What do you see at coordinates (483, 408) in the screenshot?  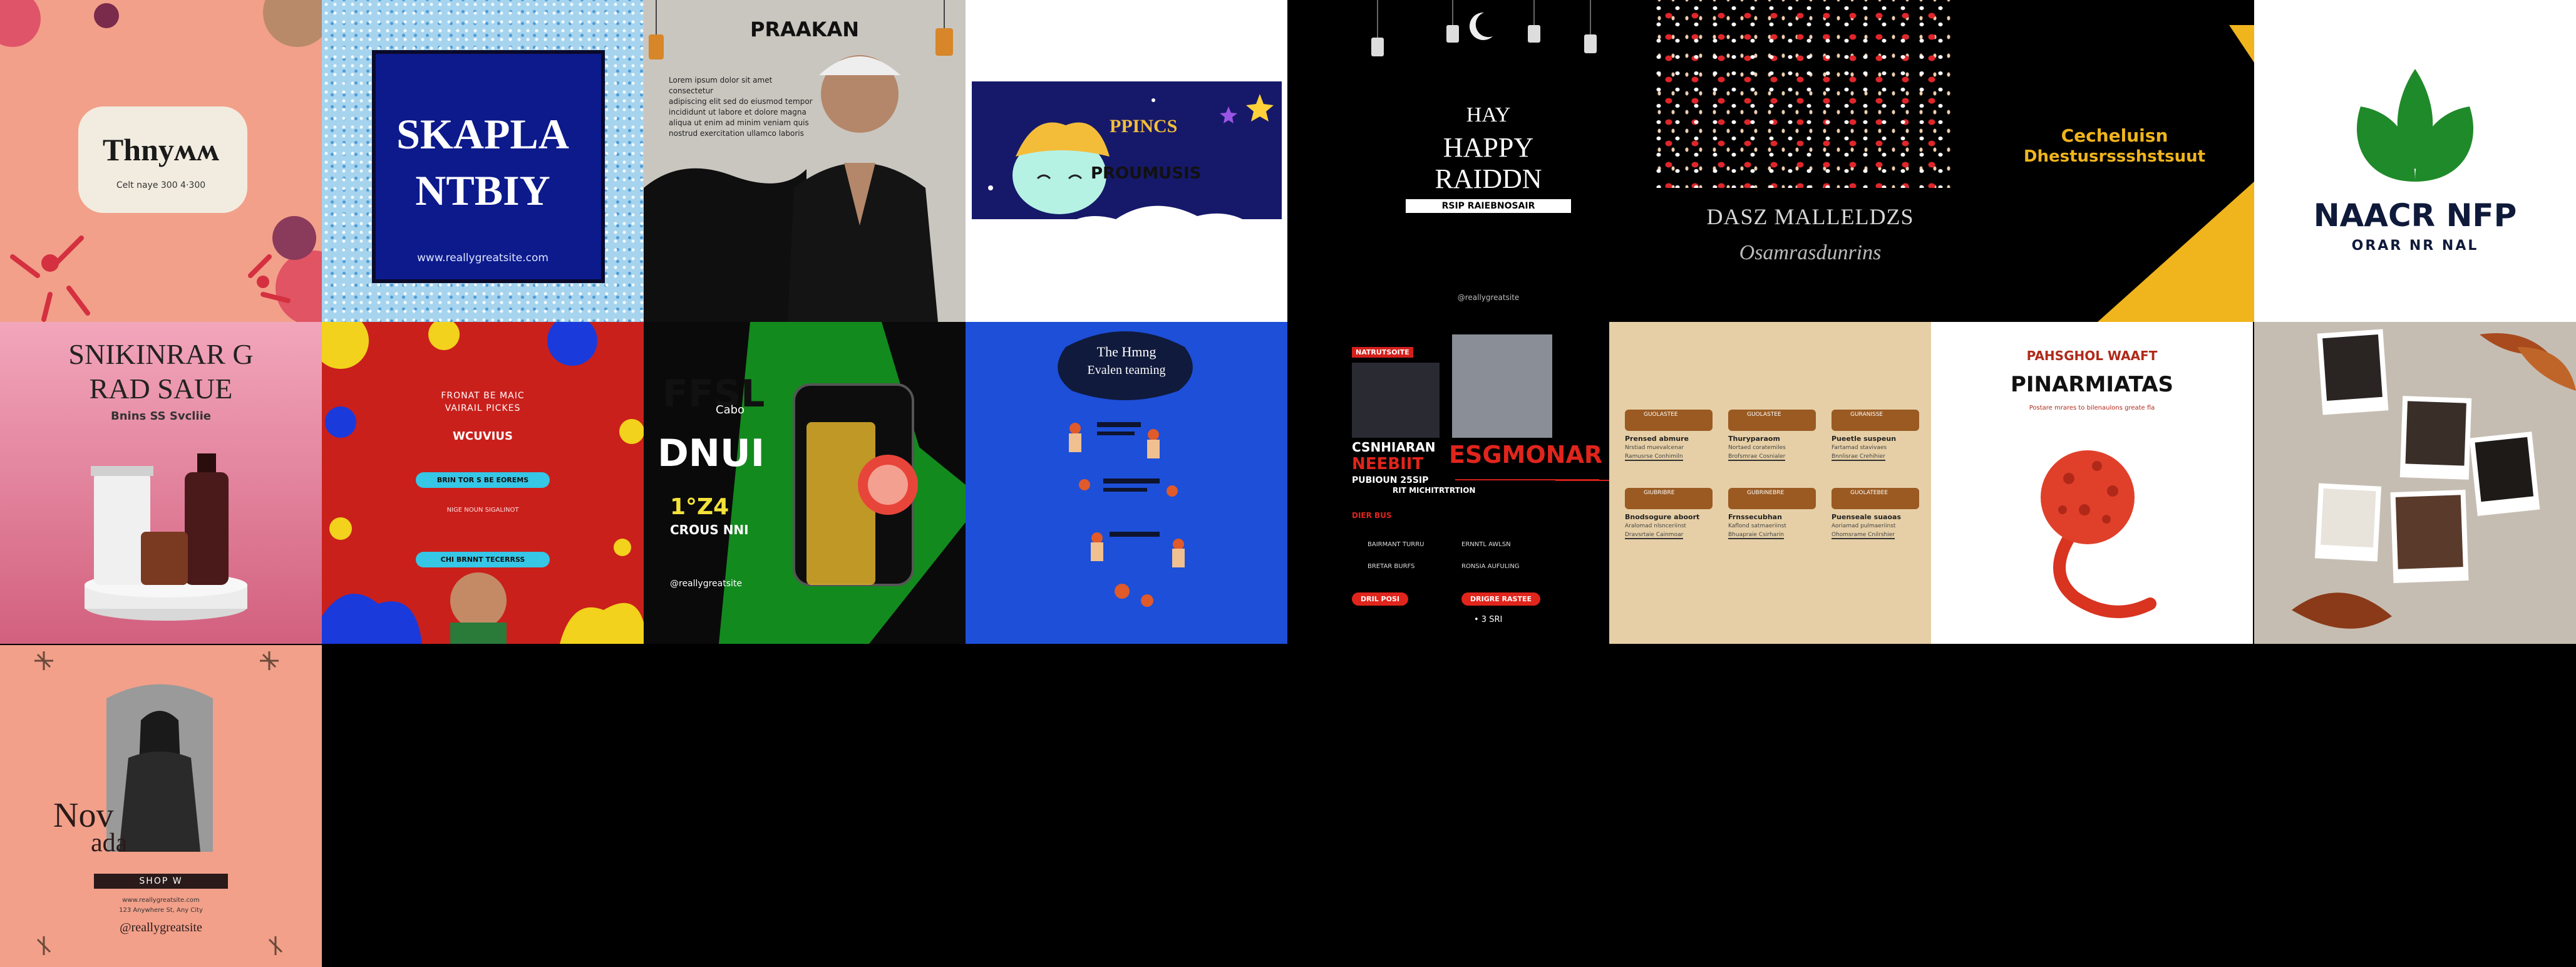 I see `tile-10-line-2: VAIRAIL PICKES` at bounding box center [483, 408].